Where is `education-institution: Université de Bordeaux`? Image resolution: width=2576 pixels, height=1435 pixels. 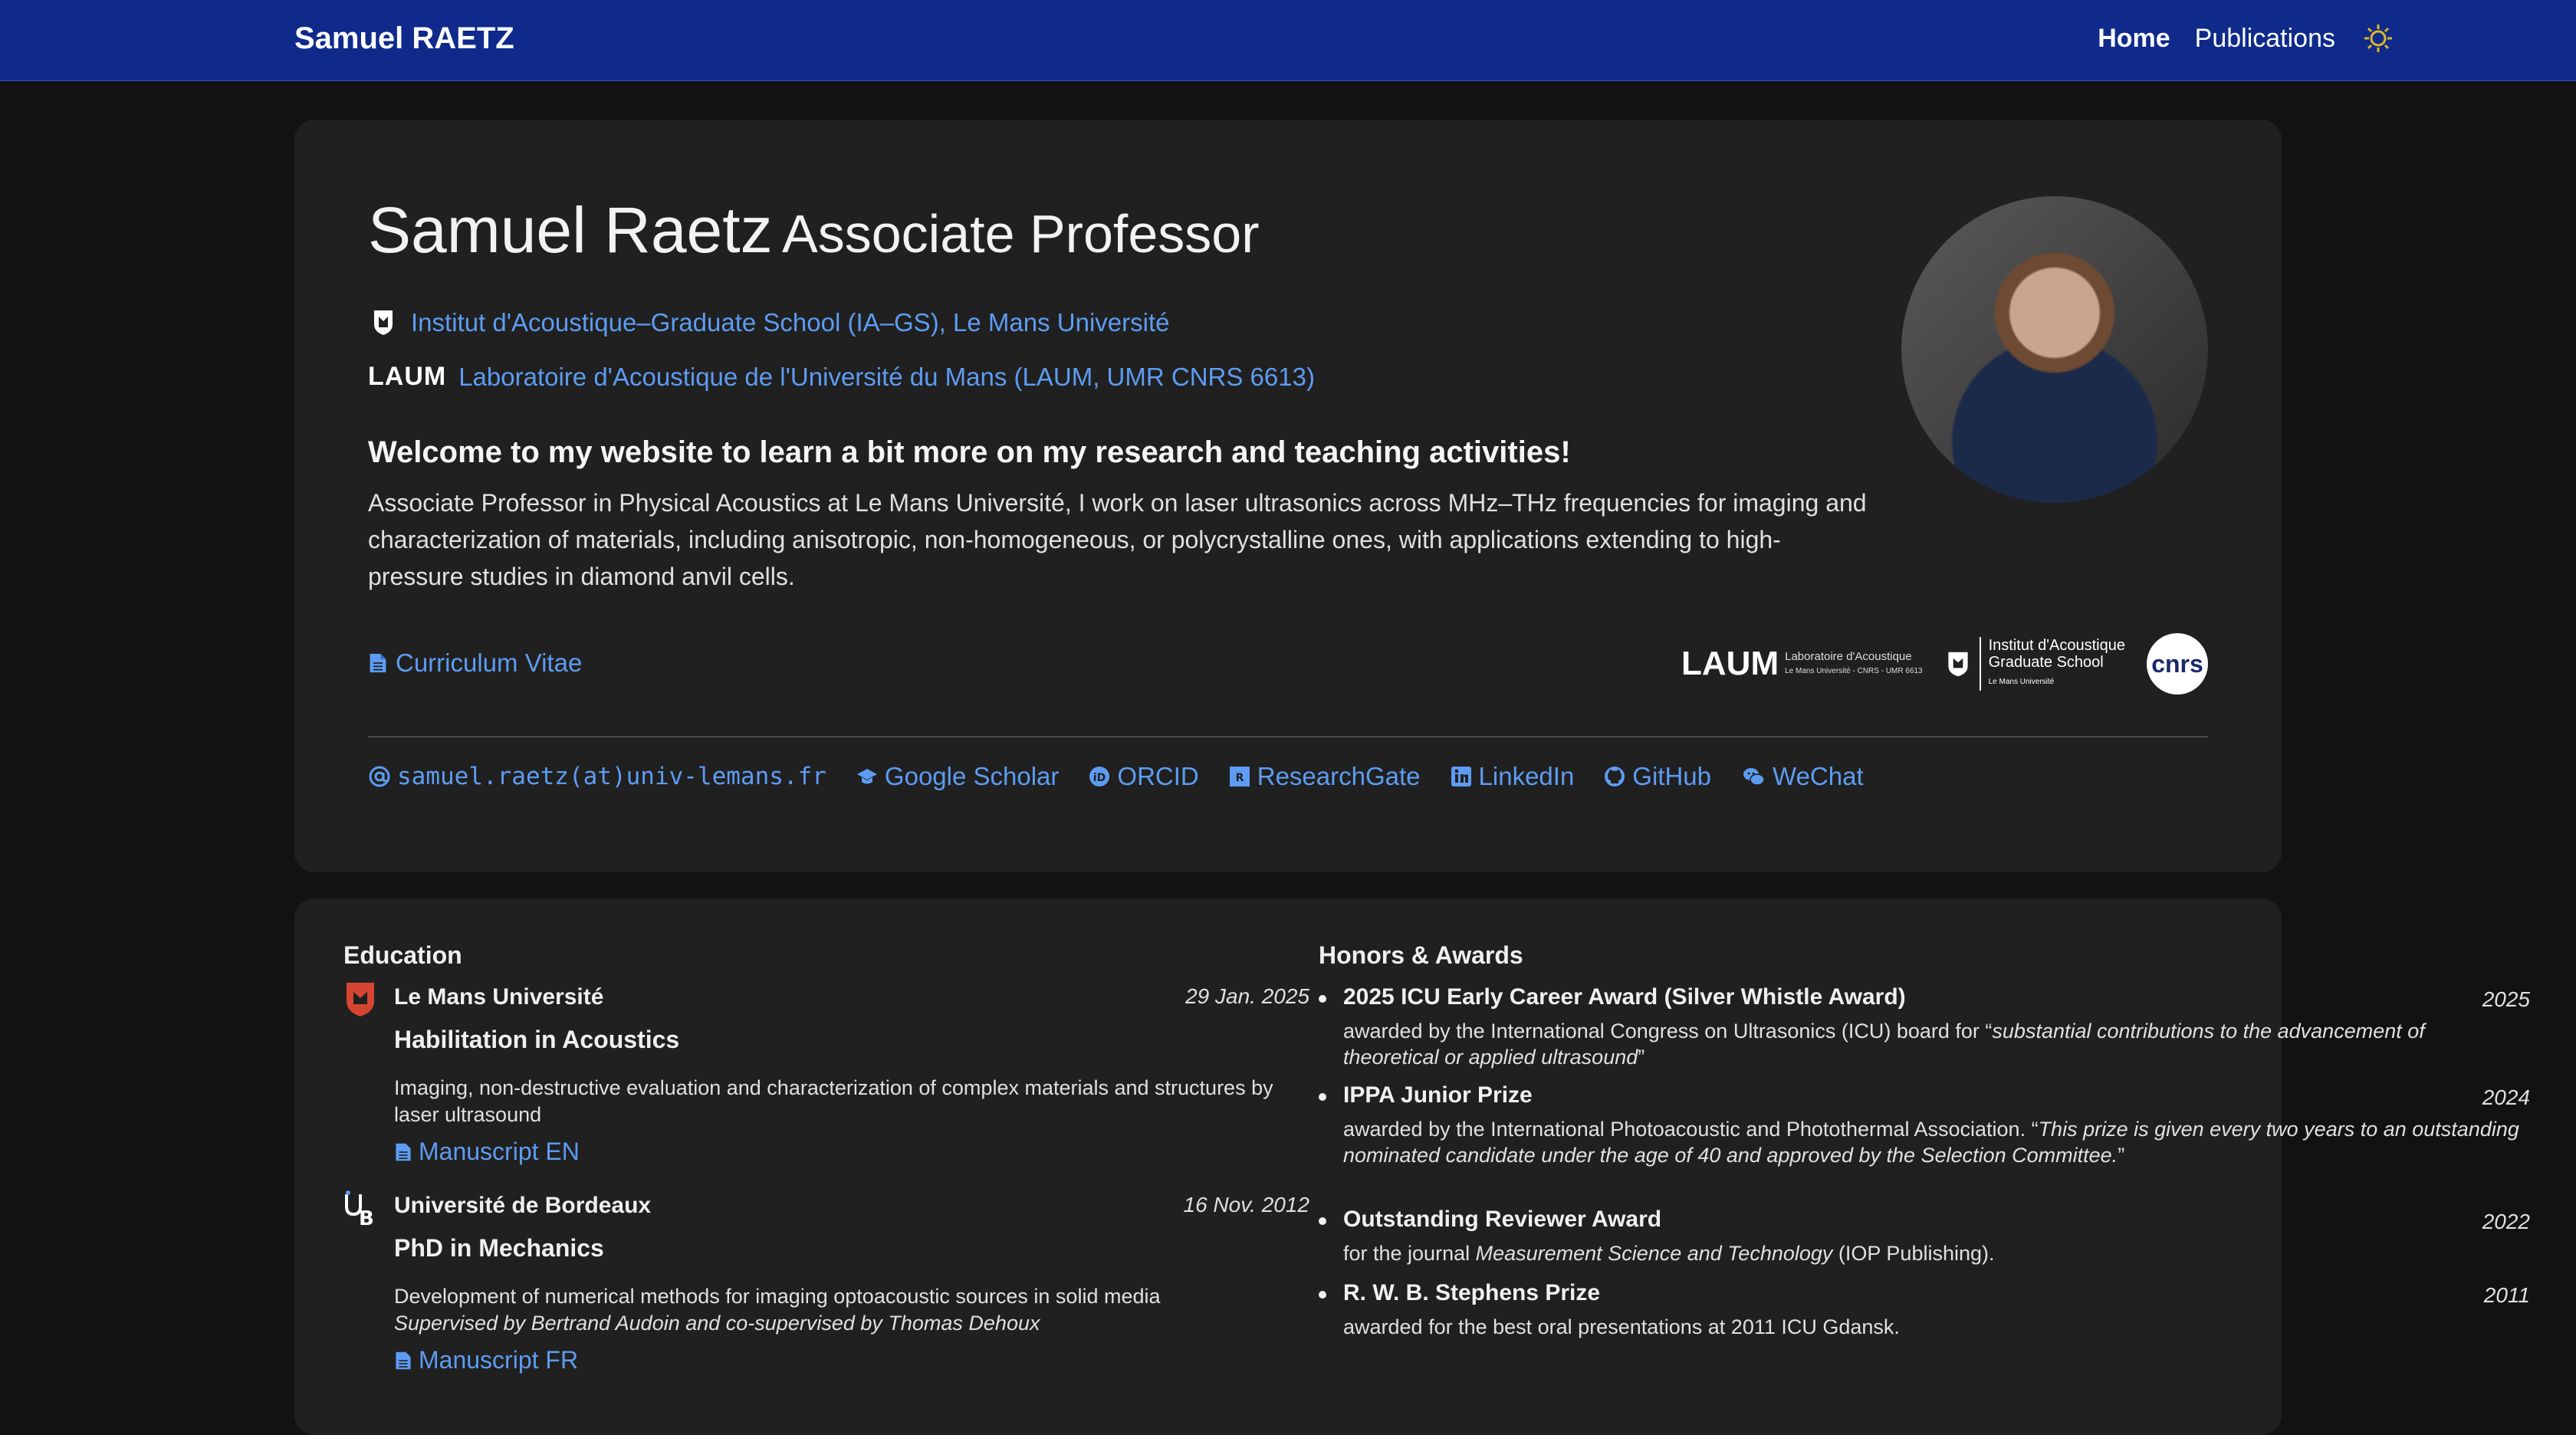 education-institution: Université de Bordeaux is located at coordinates (523, 1206).